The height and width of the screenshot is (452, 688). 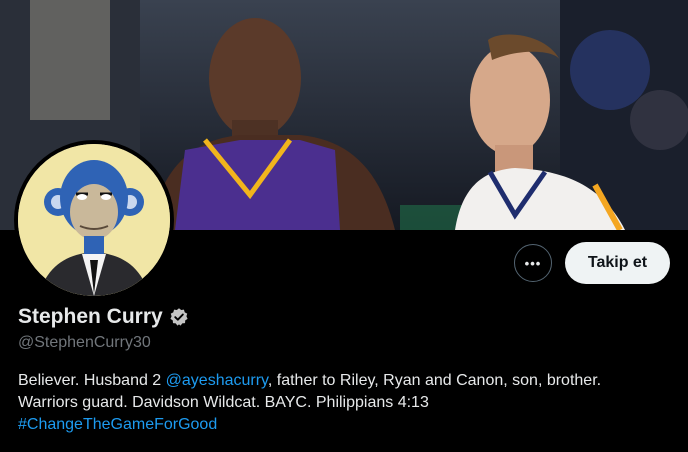 What do you see at coordinates (90, 316) in the screenshot?
I see `display-name: Stephen Curry` at bounding box center [90, 316].